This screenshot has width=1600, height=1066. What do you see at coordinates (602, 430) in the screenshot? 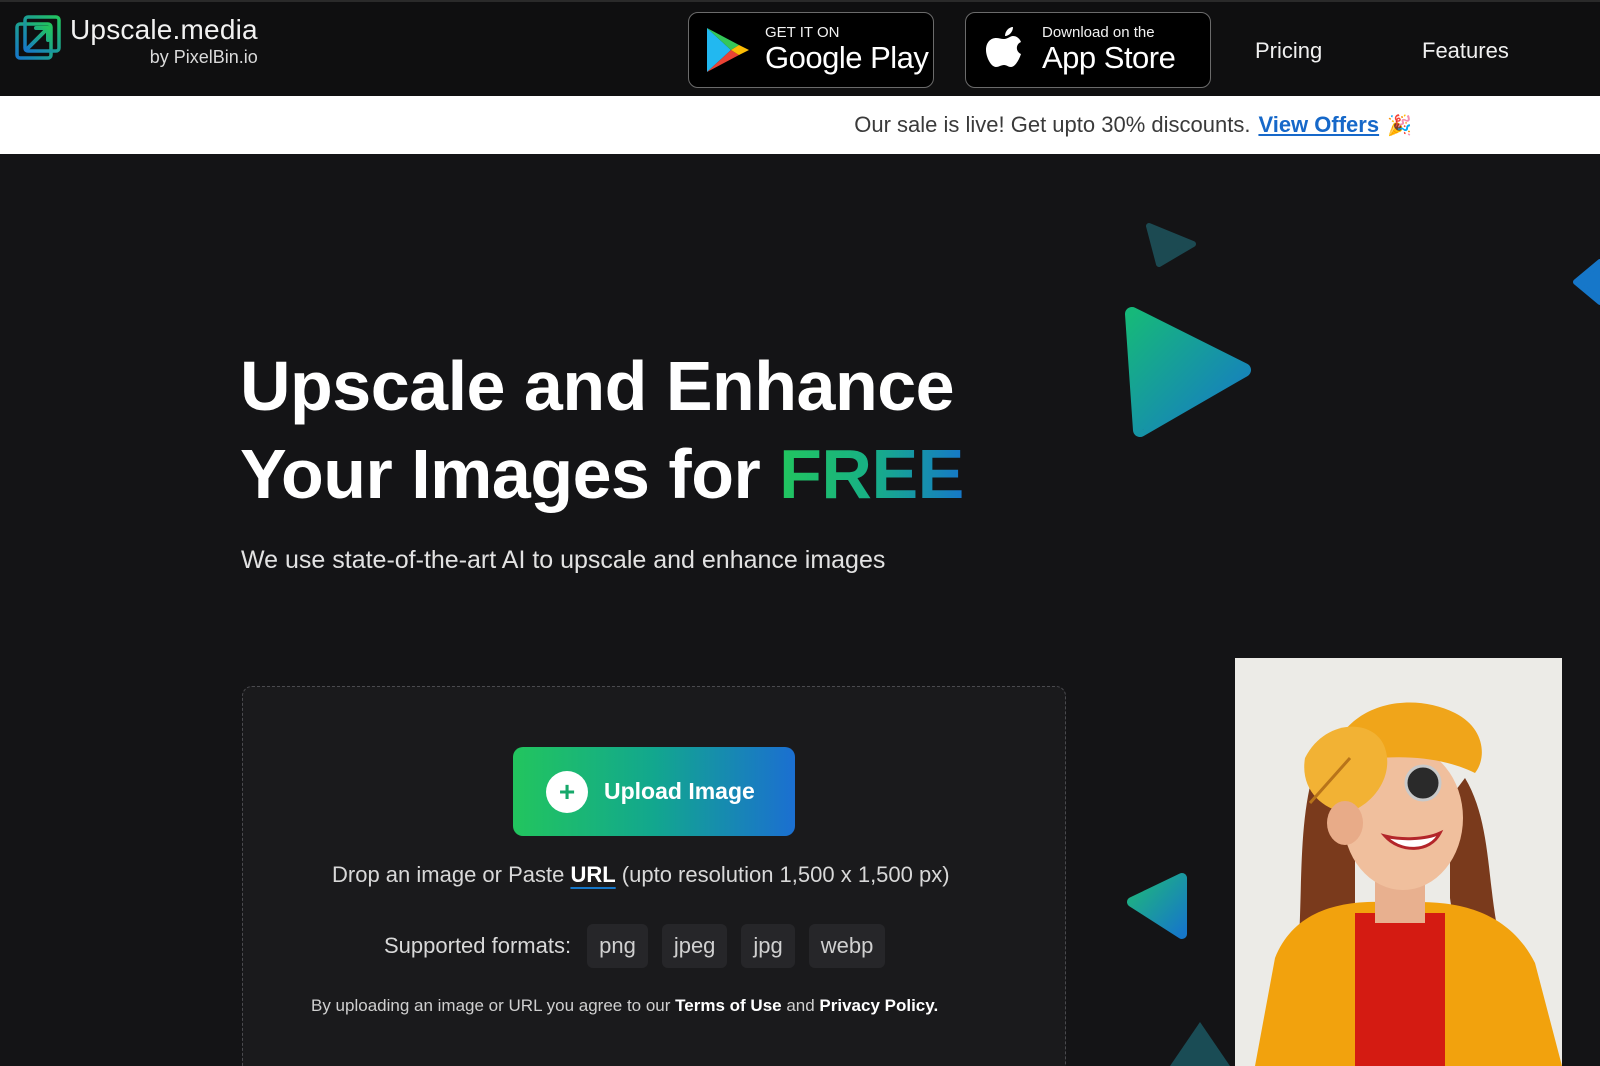
I see `hero-title: Upscale and Enhance Your Images for FREE` at bounding box center [602, 430].